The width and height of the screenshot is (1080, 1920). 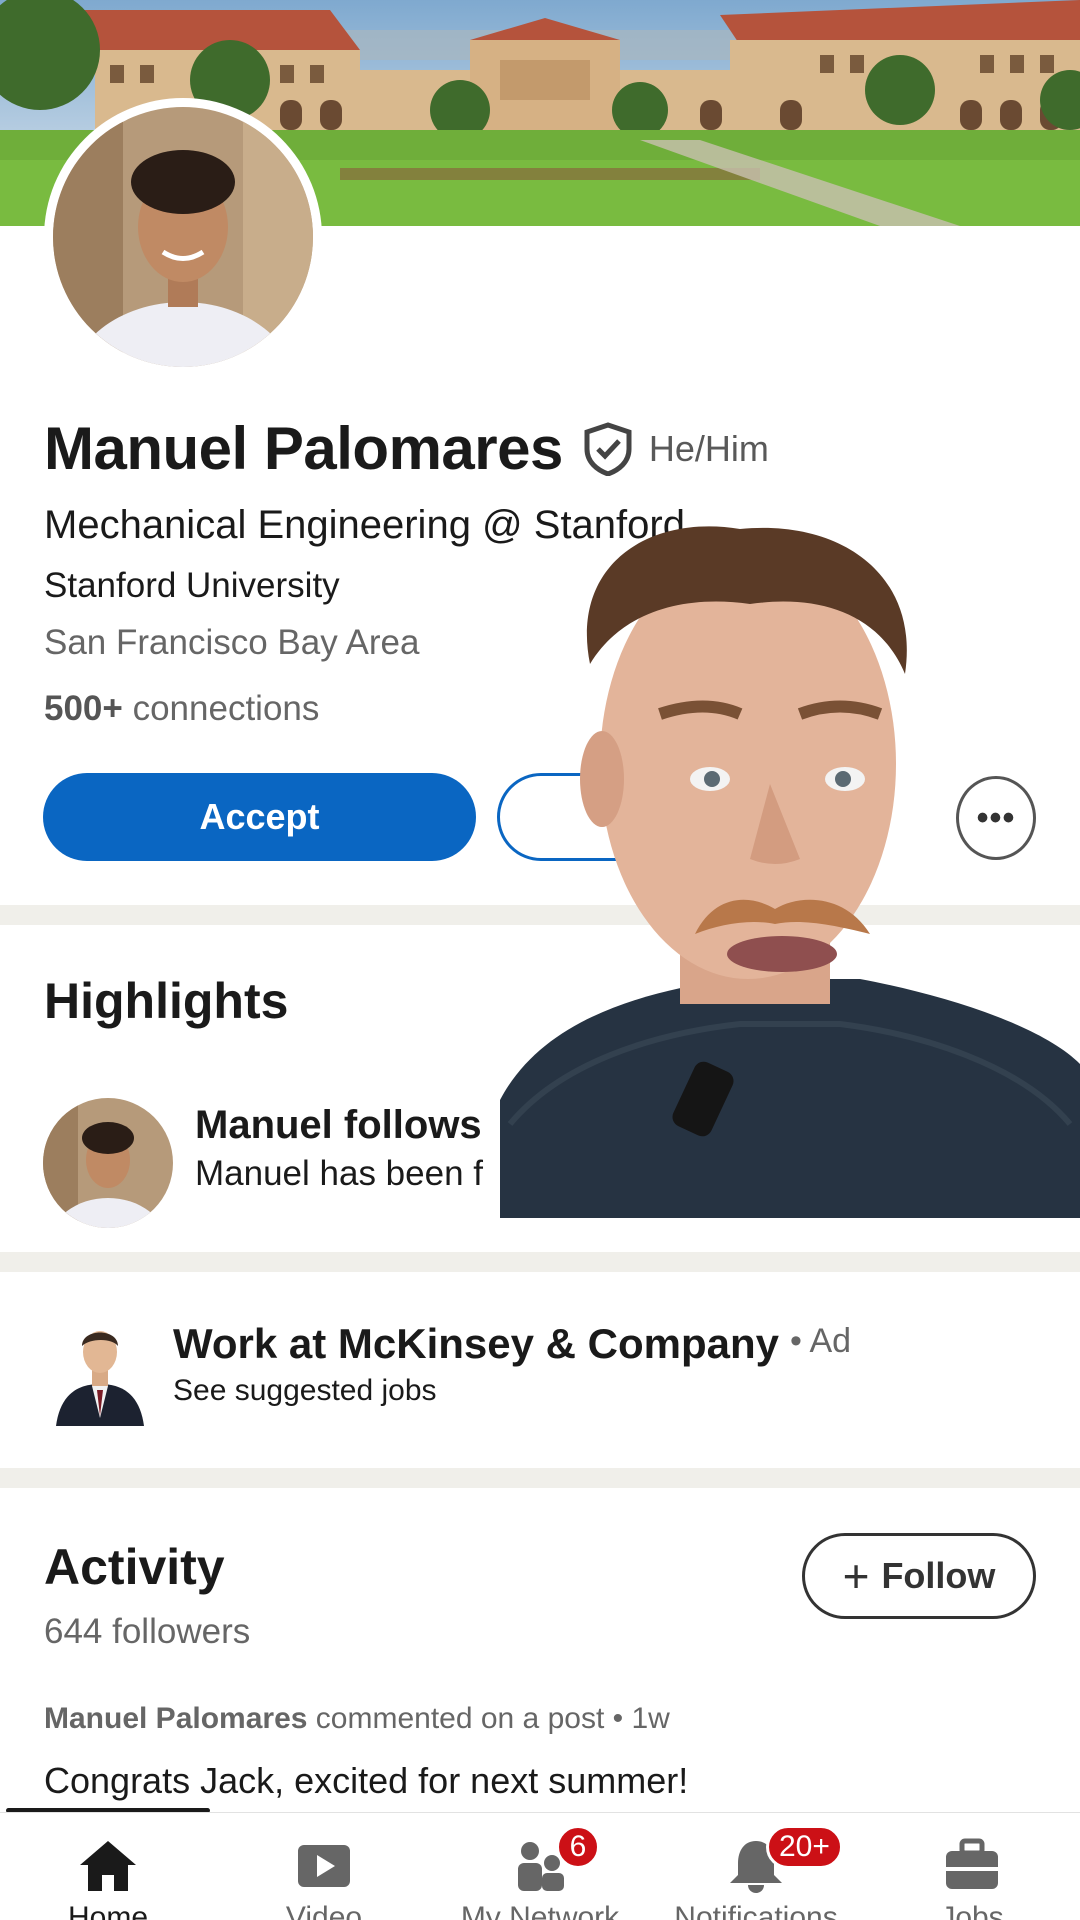 I want to click on nav-network-label: My Network, so click(x=540, y=1910).